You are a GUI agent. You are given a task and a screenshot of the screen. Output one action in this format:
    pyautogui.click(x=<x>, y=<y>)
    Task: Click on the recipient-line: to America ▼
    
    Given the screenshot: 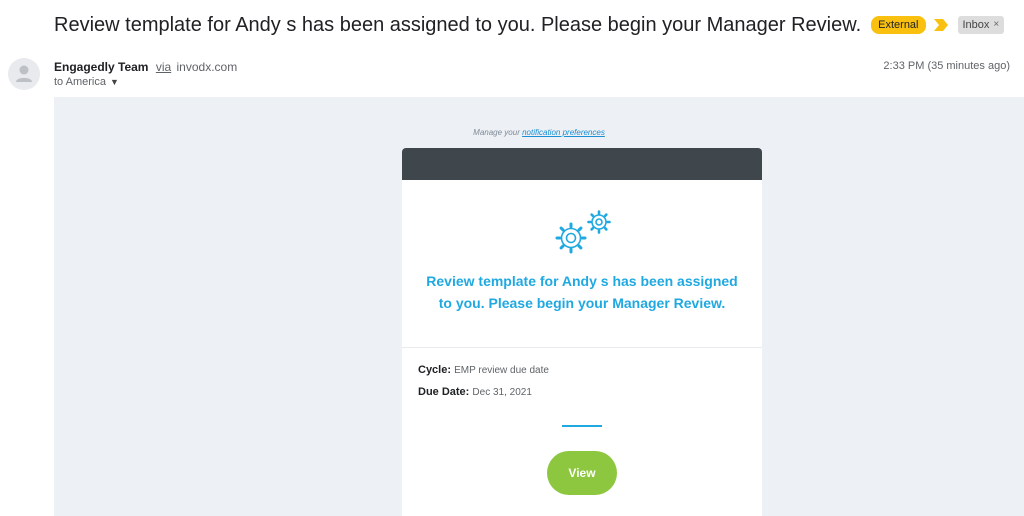 What is the action you would take?
    pyautogui.click(x=86, y=82)
    